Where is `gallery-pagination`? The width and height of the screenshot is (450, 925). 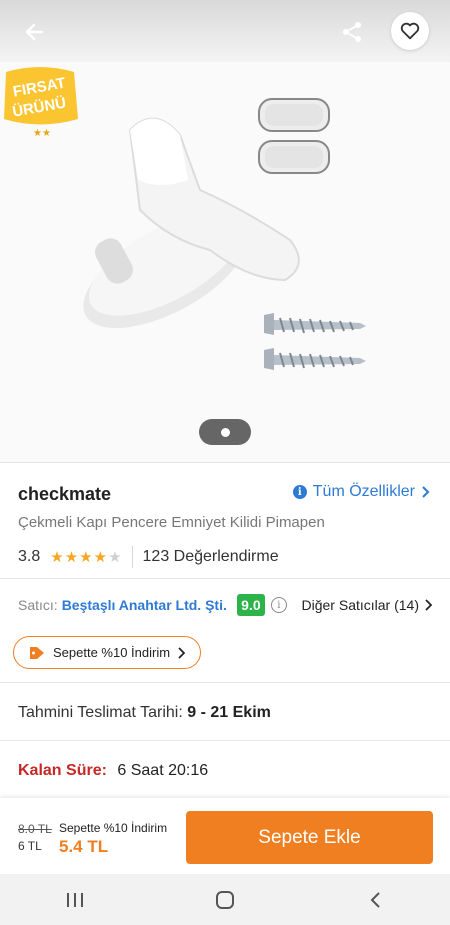
gallery-pagination is located at coordinates (225, 432).